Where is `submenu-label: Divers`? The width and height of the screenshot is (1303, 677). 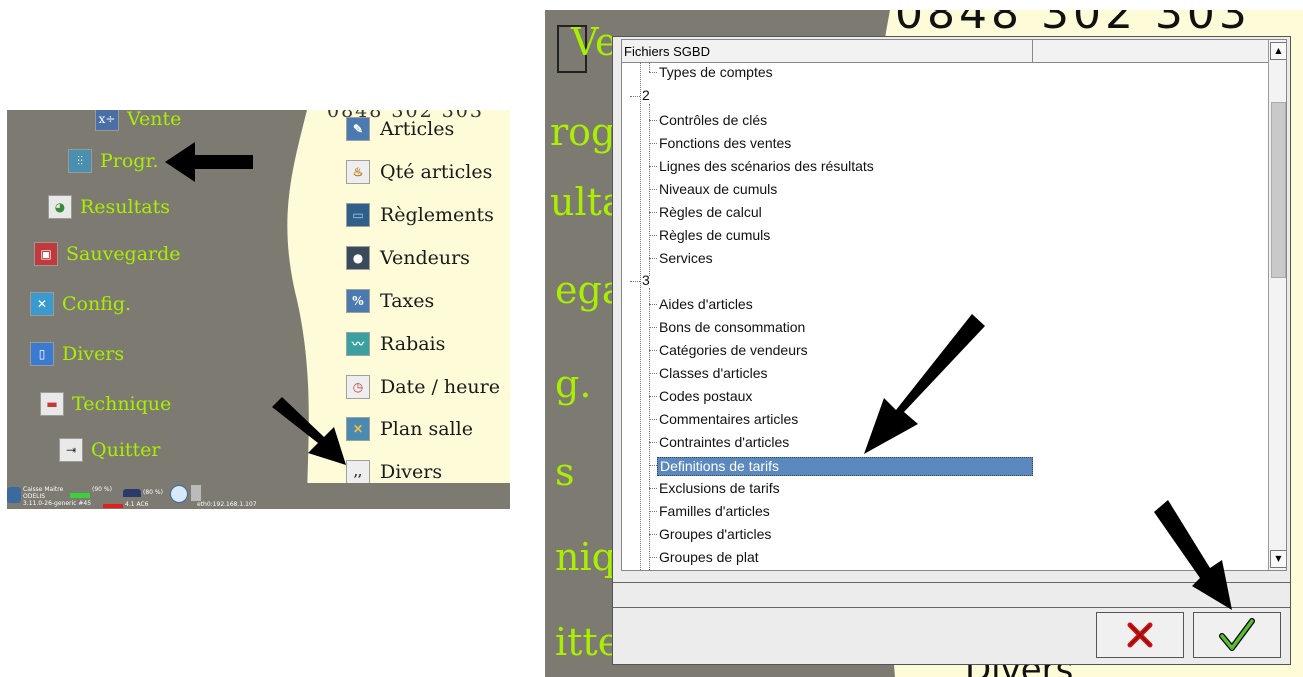 submenu-label: Divers is located at coordinates (411, 472).